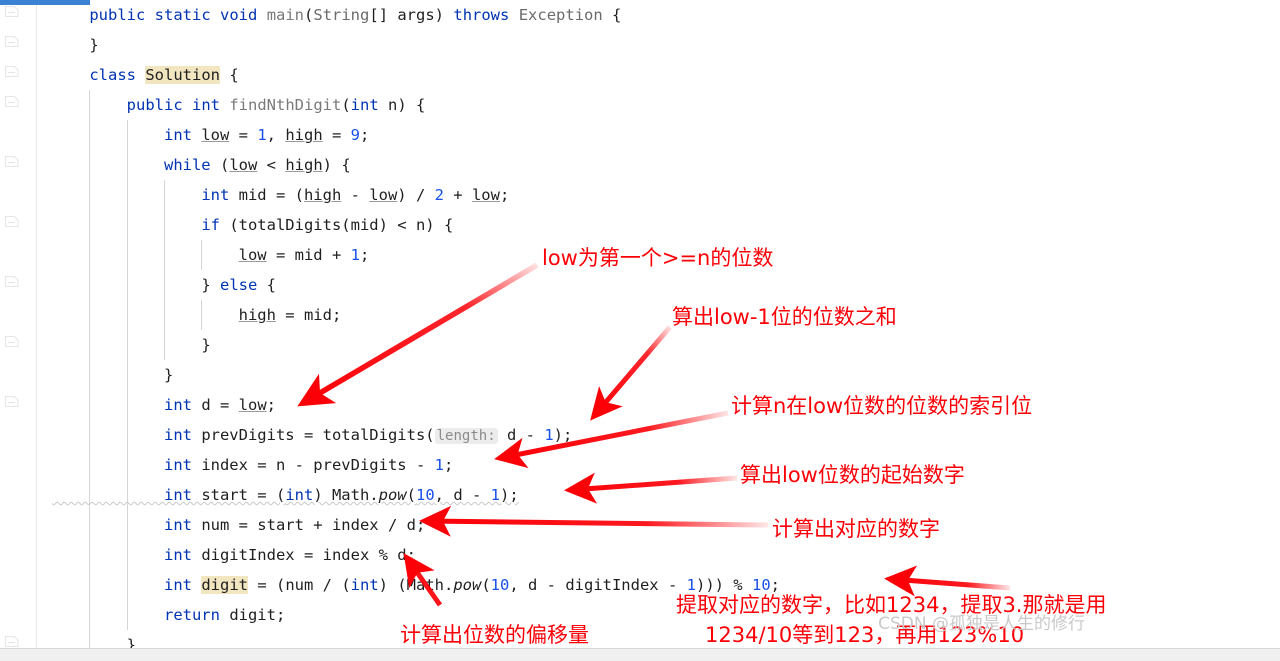 This screenshot has height=661, width=1280. I want to click on line-num-token-0: int, so click(177, 525).